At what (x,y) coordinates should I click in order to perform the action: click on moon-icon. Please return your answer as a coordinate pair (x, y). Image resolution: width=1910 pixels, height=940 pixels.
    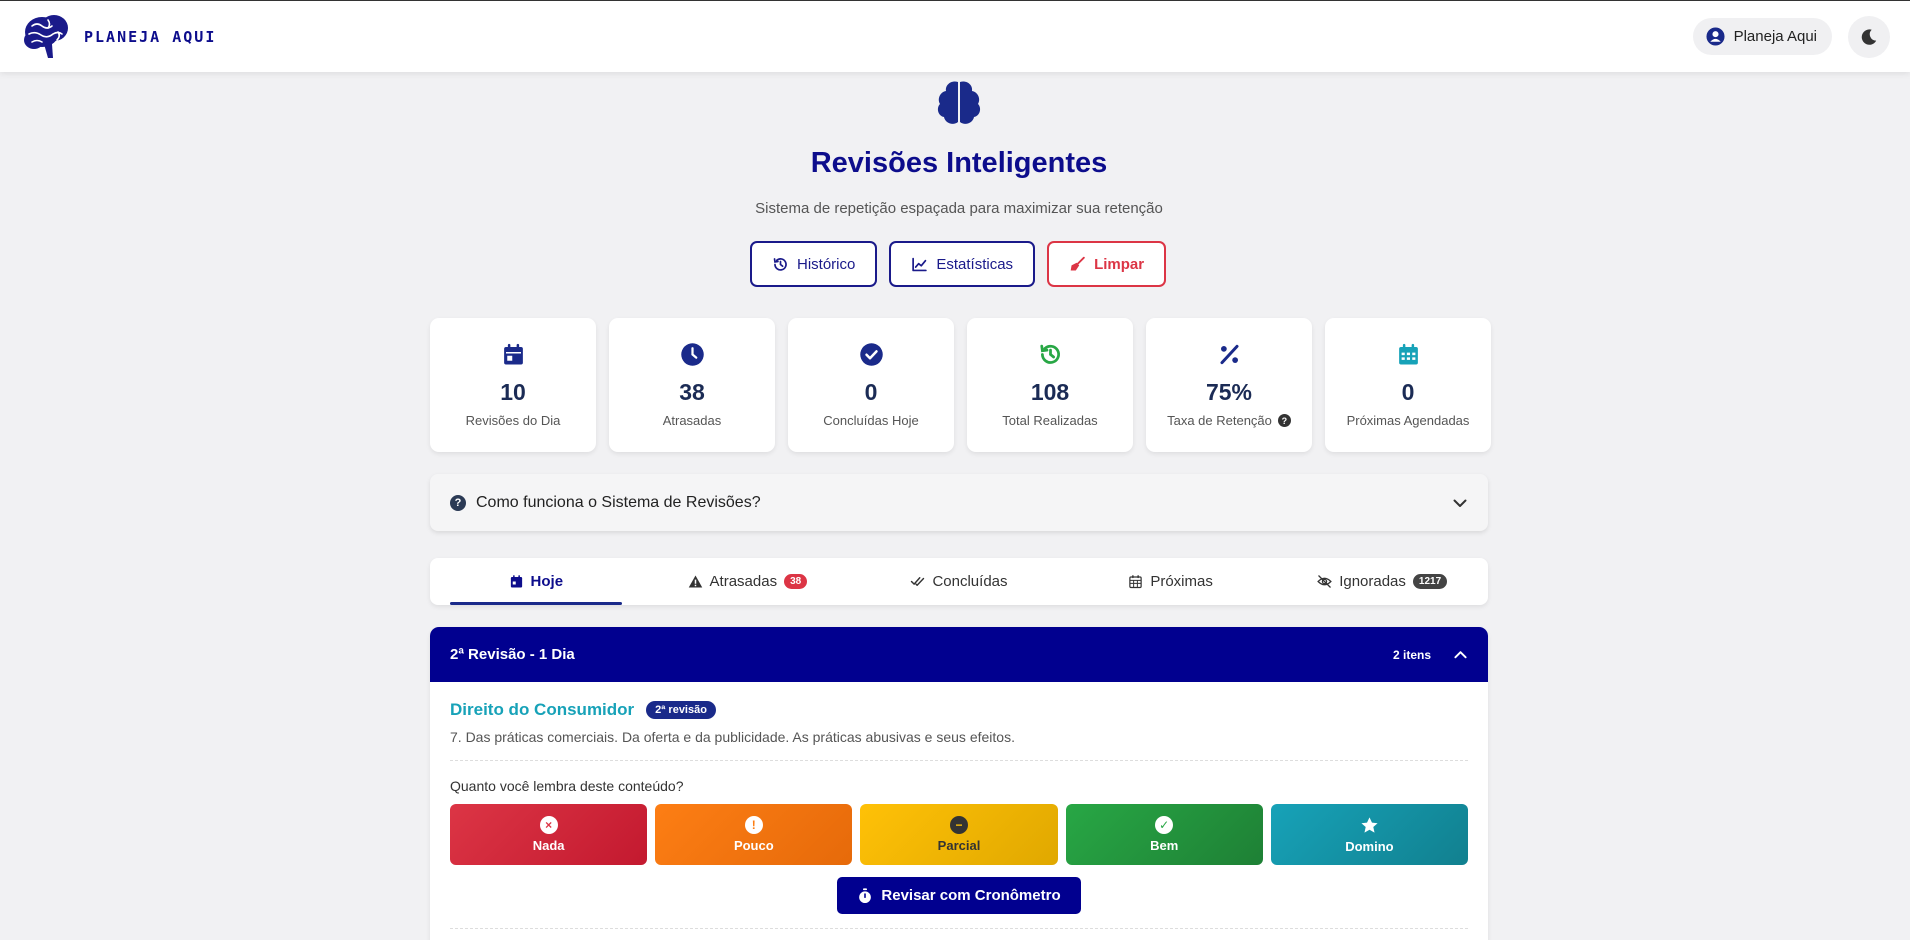
    Looking at the image, I should click on (1869, 36).